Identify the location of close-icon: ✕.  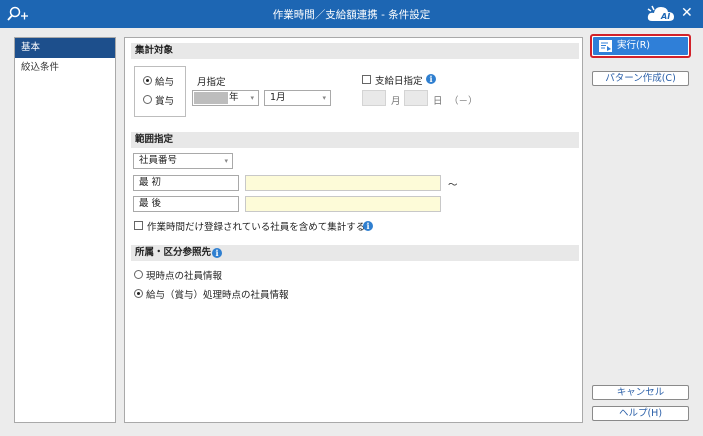
(687, 13).